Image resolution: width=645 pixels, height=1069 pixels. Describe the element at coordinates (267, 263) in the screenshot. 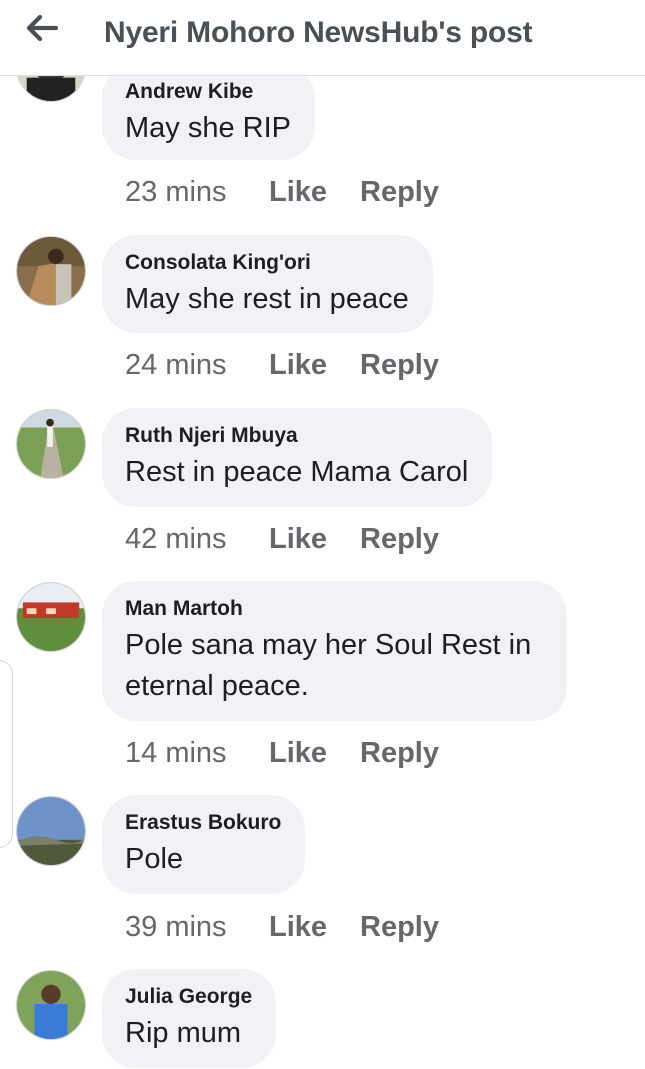

I see `comment-author: Consolata King'ori` at that location.